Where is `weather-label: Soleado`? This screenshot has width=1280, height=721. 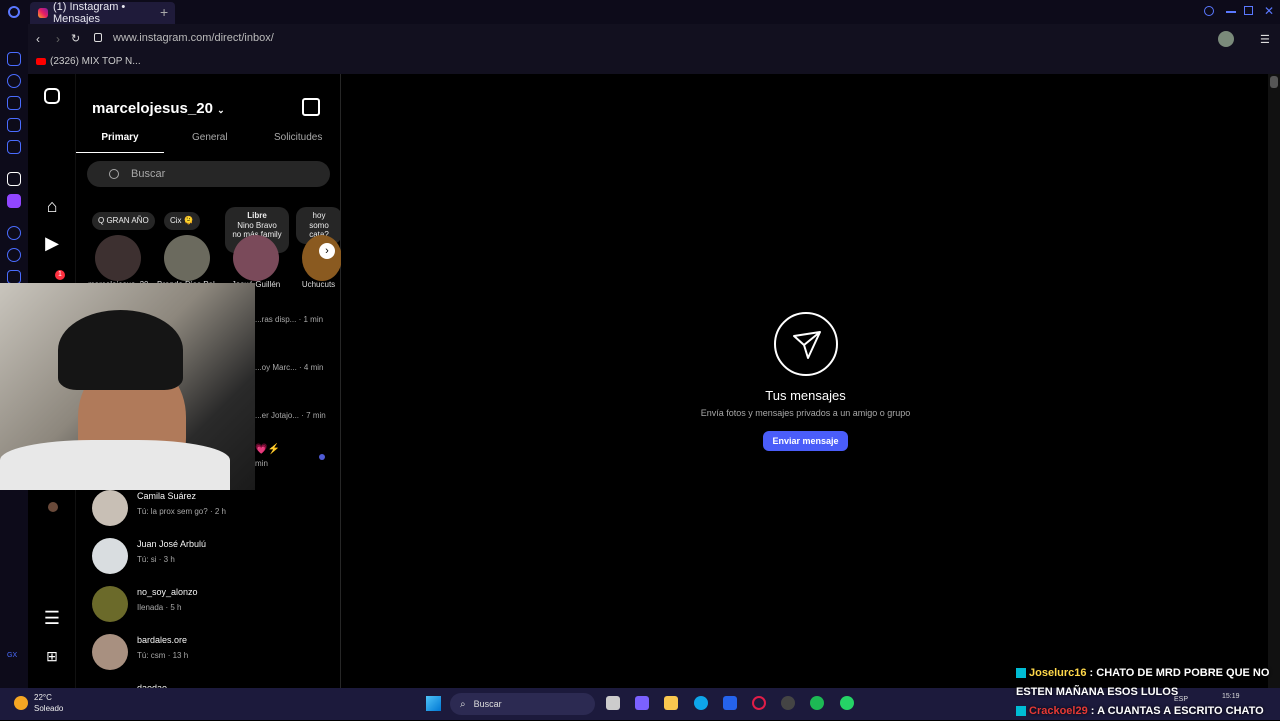 weather-label: Soleado is located at coordinates (49, 708).